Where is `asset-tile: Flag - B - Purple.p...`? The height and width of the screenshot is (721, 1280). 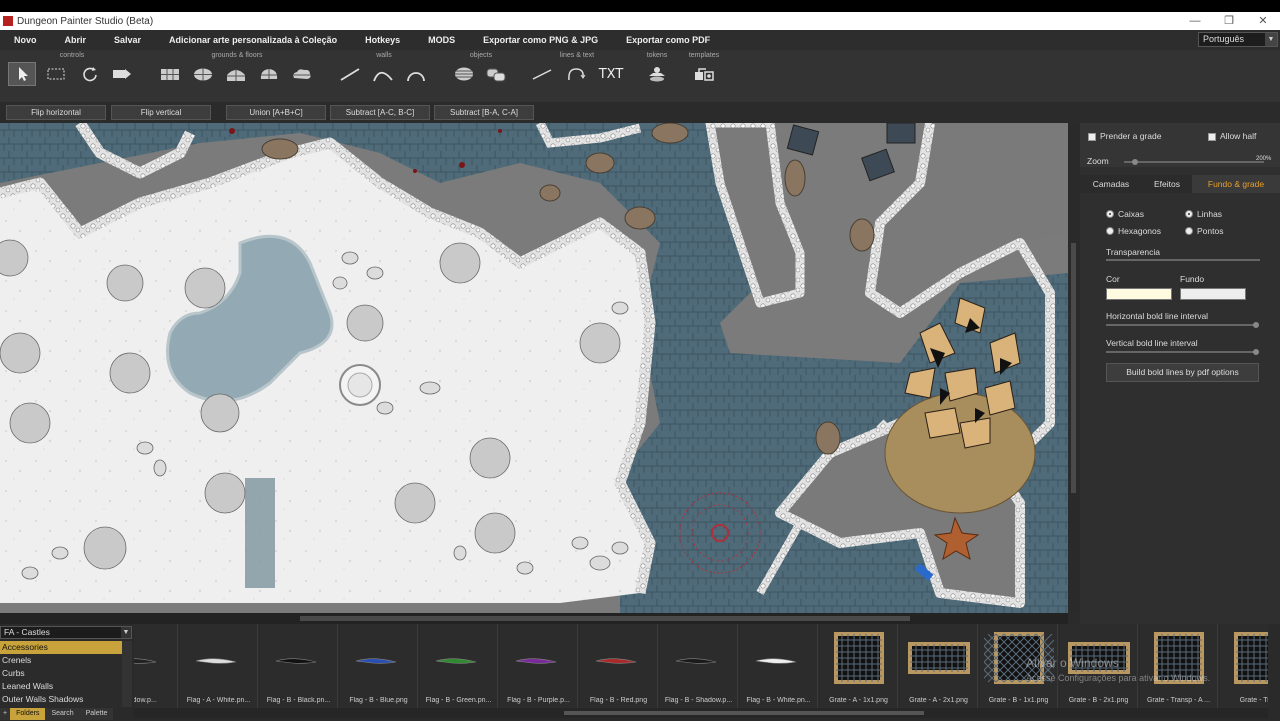
asset-tile: Flag - B - Purple.p... is located at coordinates (539, 666).